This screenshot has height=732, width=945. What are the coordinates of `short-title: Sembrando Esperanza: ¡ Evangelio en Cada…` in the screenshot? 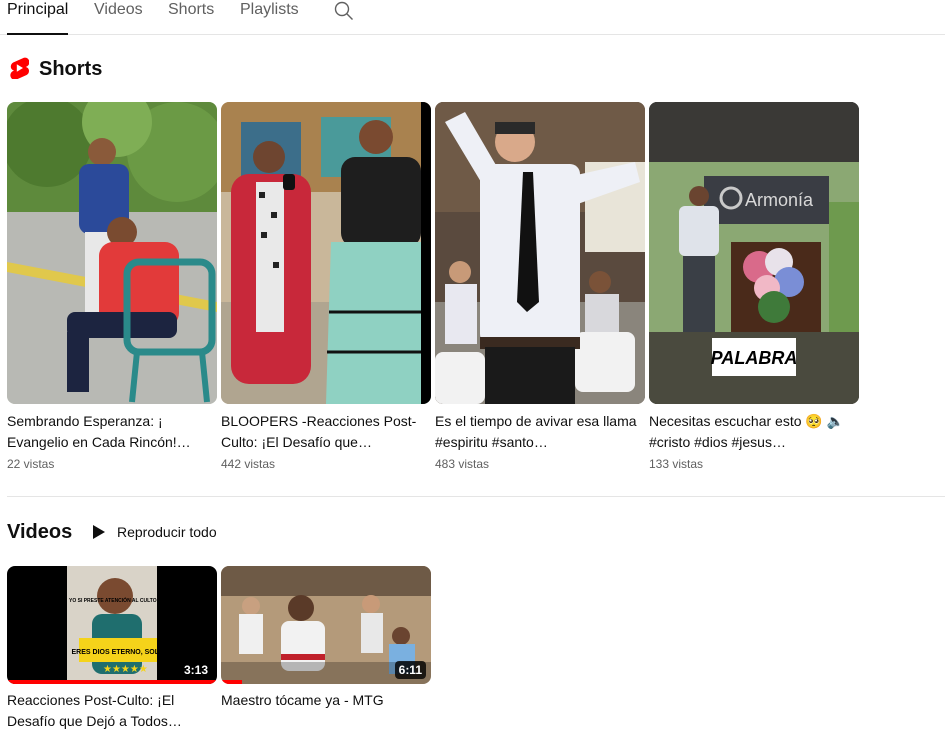 It's located at (109, 432).